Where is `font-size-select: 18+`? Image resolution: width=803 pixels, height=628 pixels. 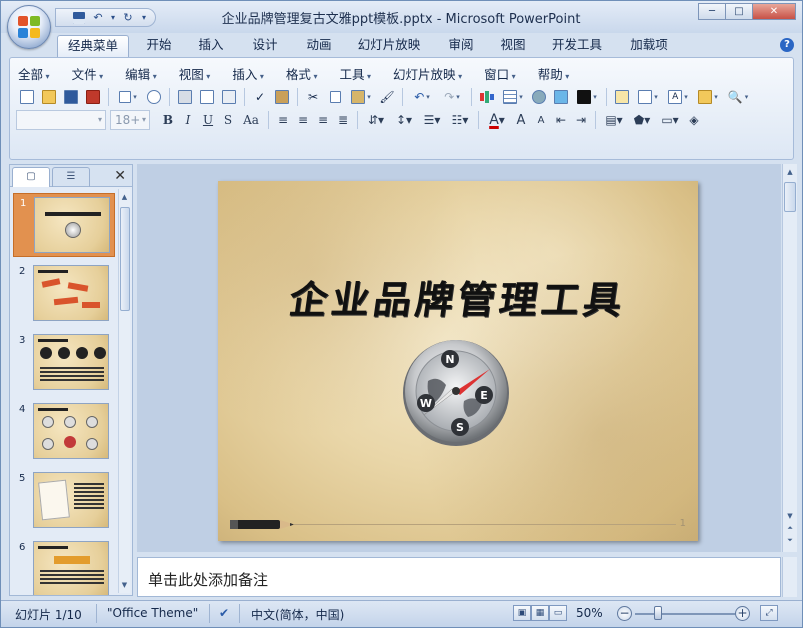
font-size-select: 18+ is located at coordinates (130, 120).